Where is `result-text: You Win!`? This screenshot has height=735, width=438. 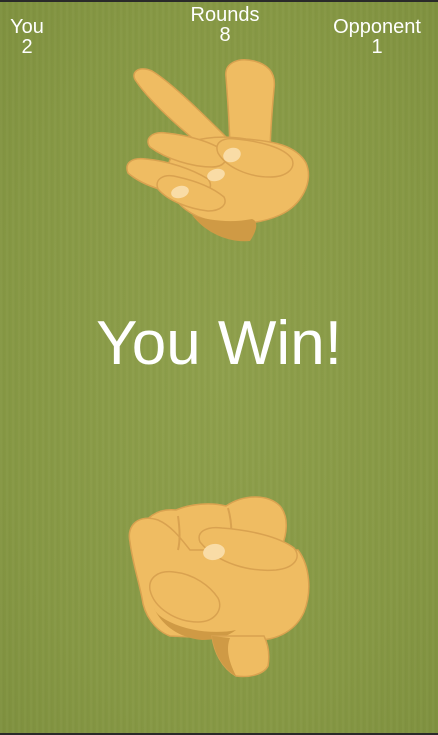 result-text: You Win! is located at coordinates (219, 343).